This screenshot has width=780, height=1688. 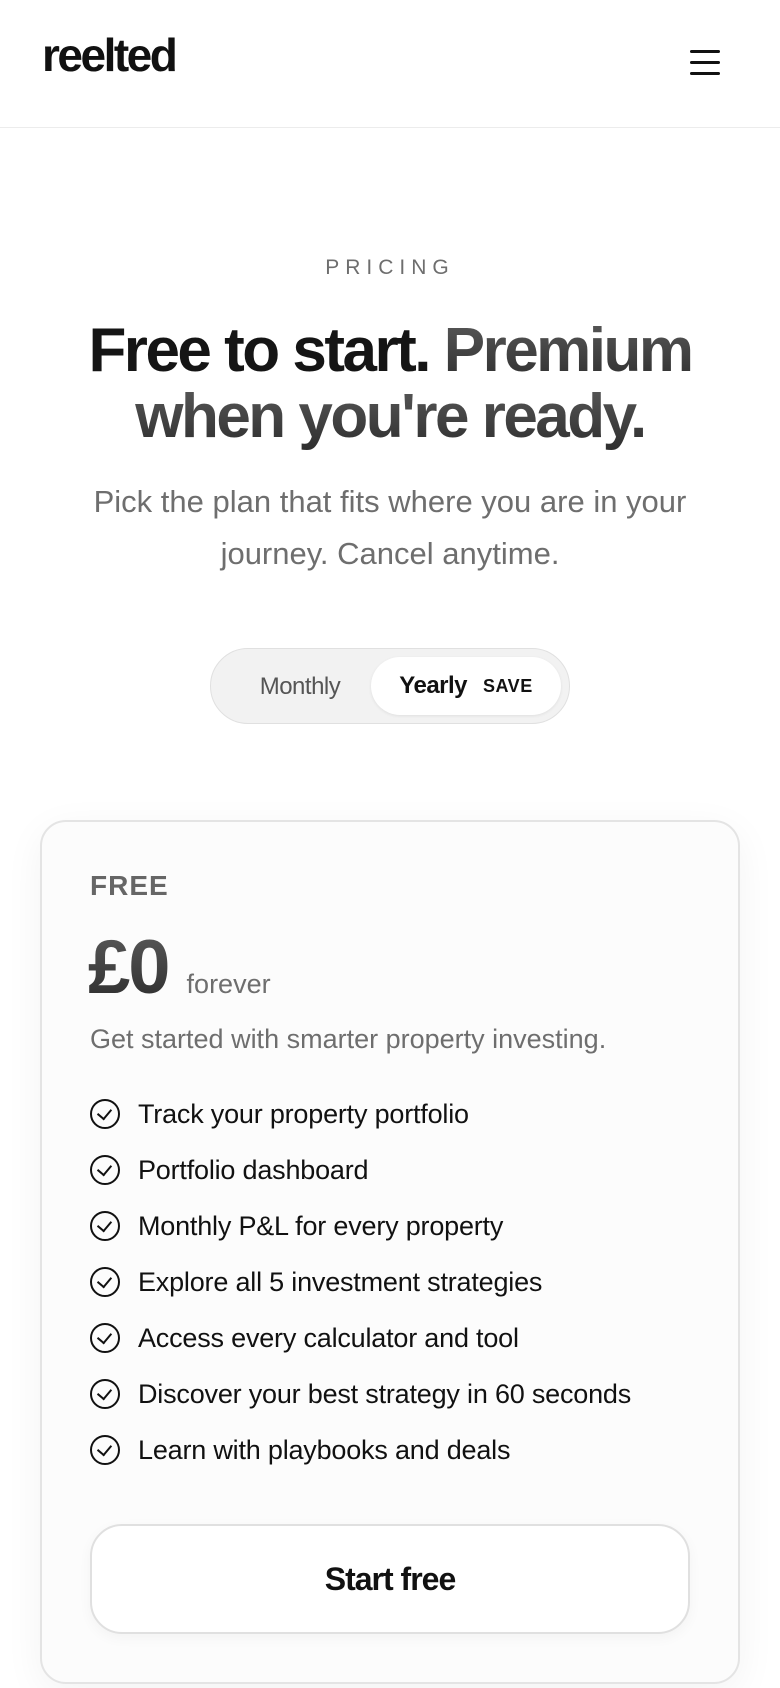 What do you see at coordinates (390, 267) in the screenshot?
I see `pricing-eyebrow: PRICING` at bounding box center [390, 267].